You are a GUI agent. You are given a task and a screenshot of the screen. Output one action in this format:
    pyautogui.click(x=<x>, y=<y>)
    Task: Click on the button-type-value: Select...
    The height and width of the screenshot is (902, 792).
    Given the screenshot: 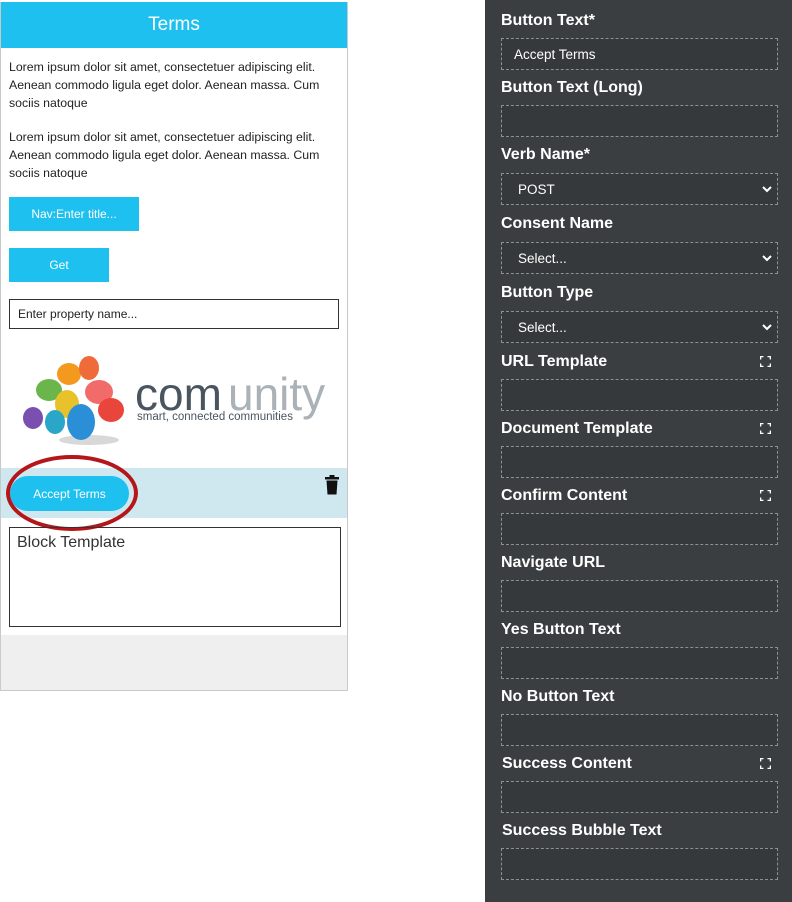 What is the action you would take?
    pyautogui.click(x=542, y=327)
    